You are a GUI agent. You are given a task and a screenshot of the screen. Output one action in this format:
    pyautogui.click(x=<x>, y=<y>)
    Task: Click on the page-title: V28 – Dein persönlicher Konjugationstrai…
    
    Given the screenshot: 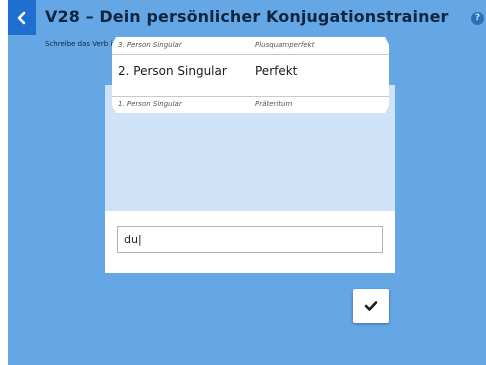 What is the action you would take?
    pyautogui.click(x=247, y=16)
    